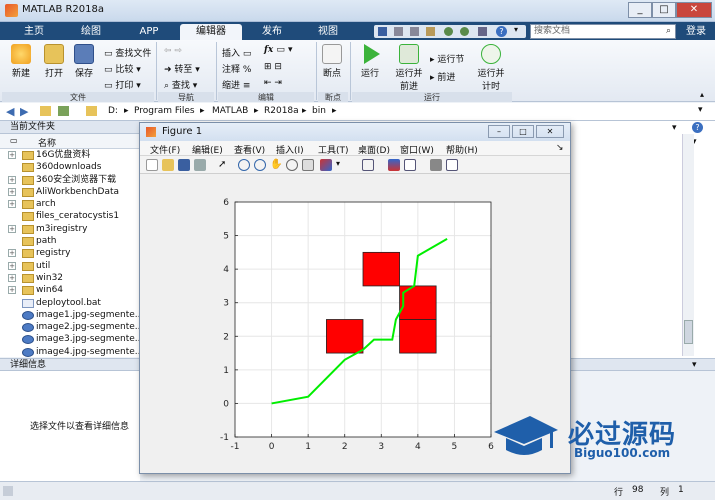 This screenshot has width=715, height=500. Describe the element at coordinates (382, 31) in the screenshot. I see `save-icon` at that location.